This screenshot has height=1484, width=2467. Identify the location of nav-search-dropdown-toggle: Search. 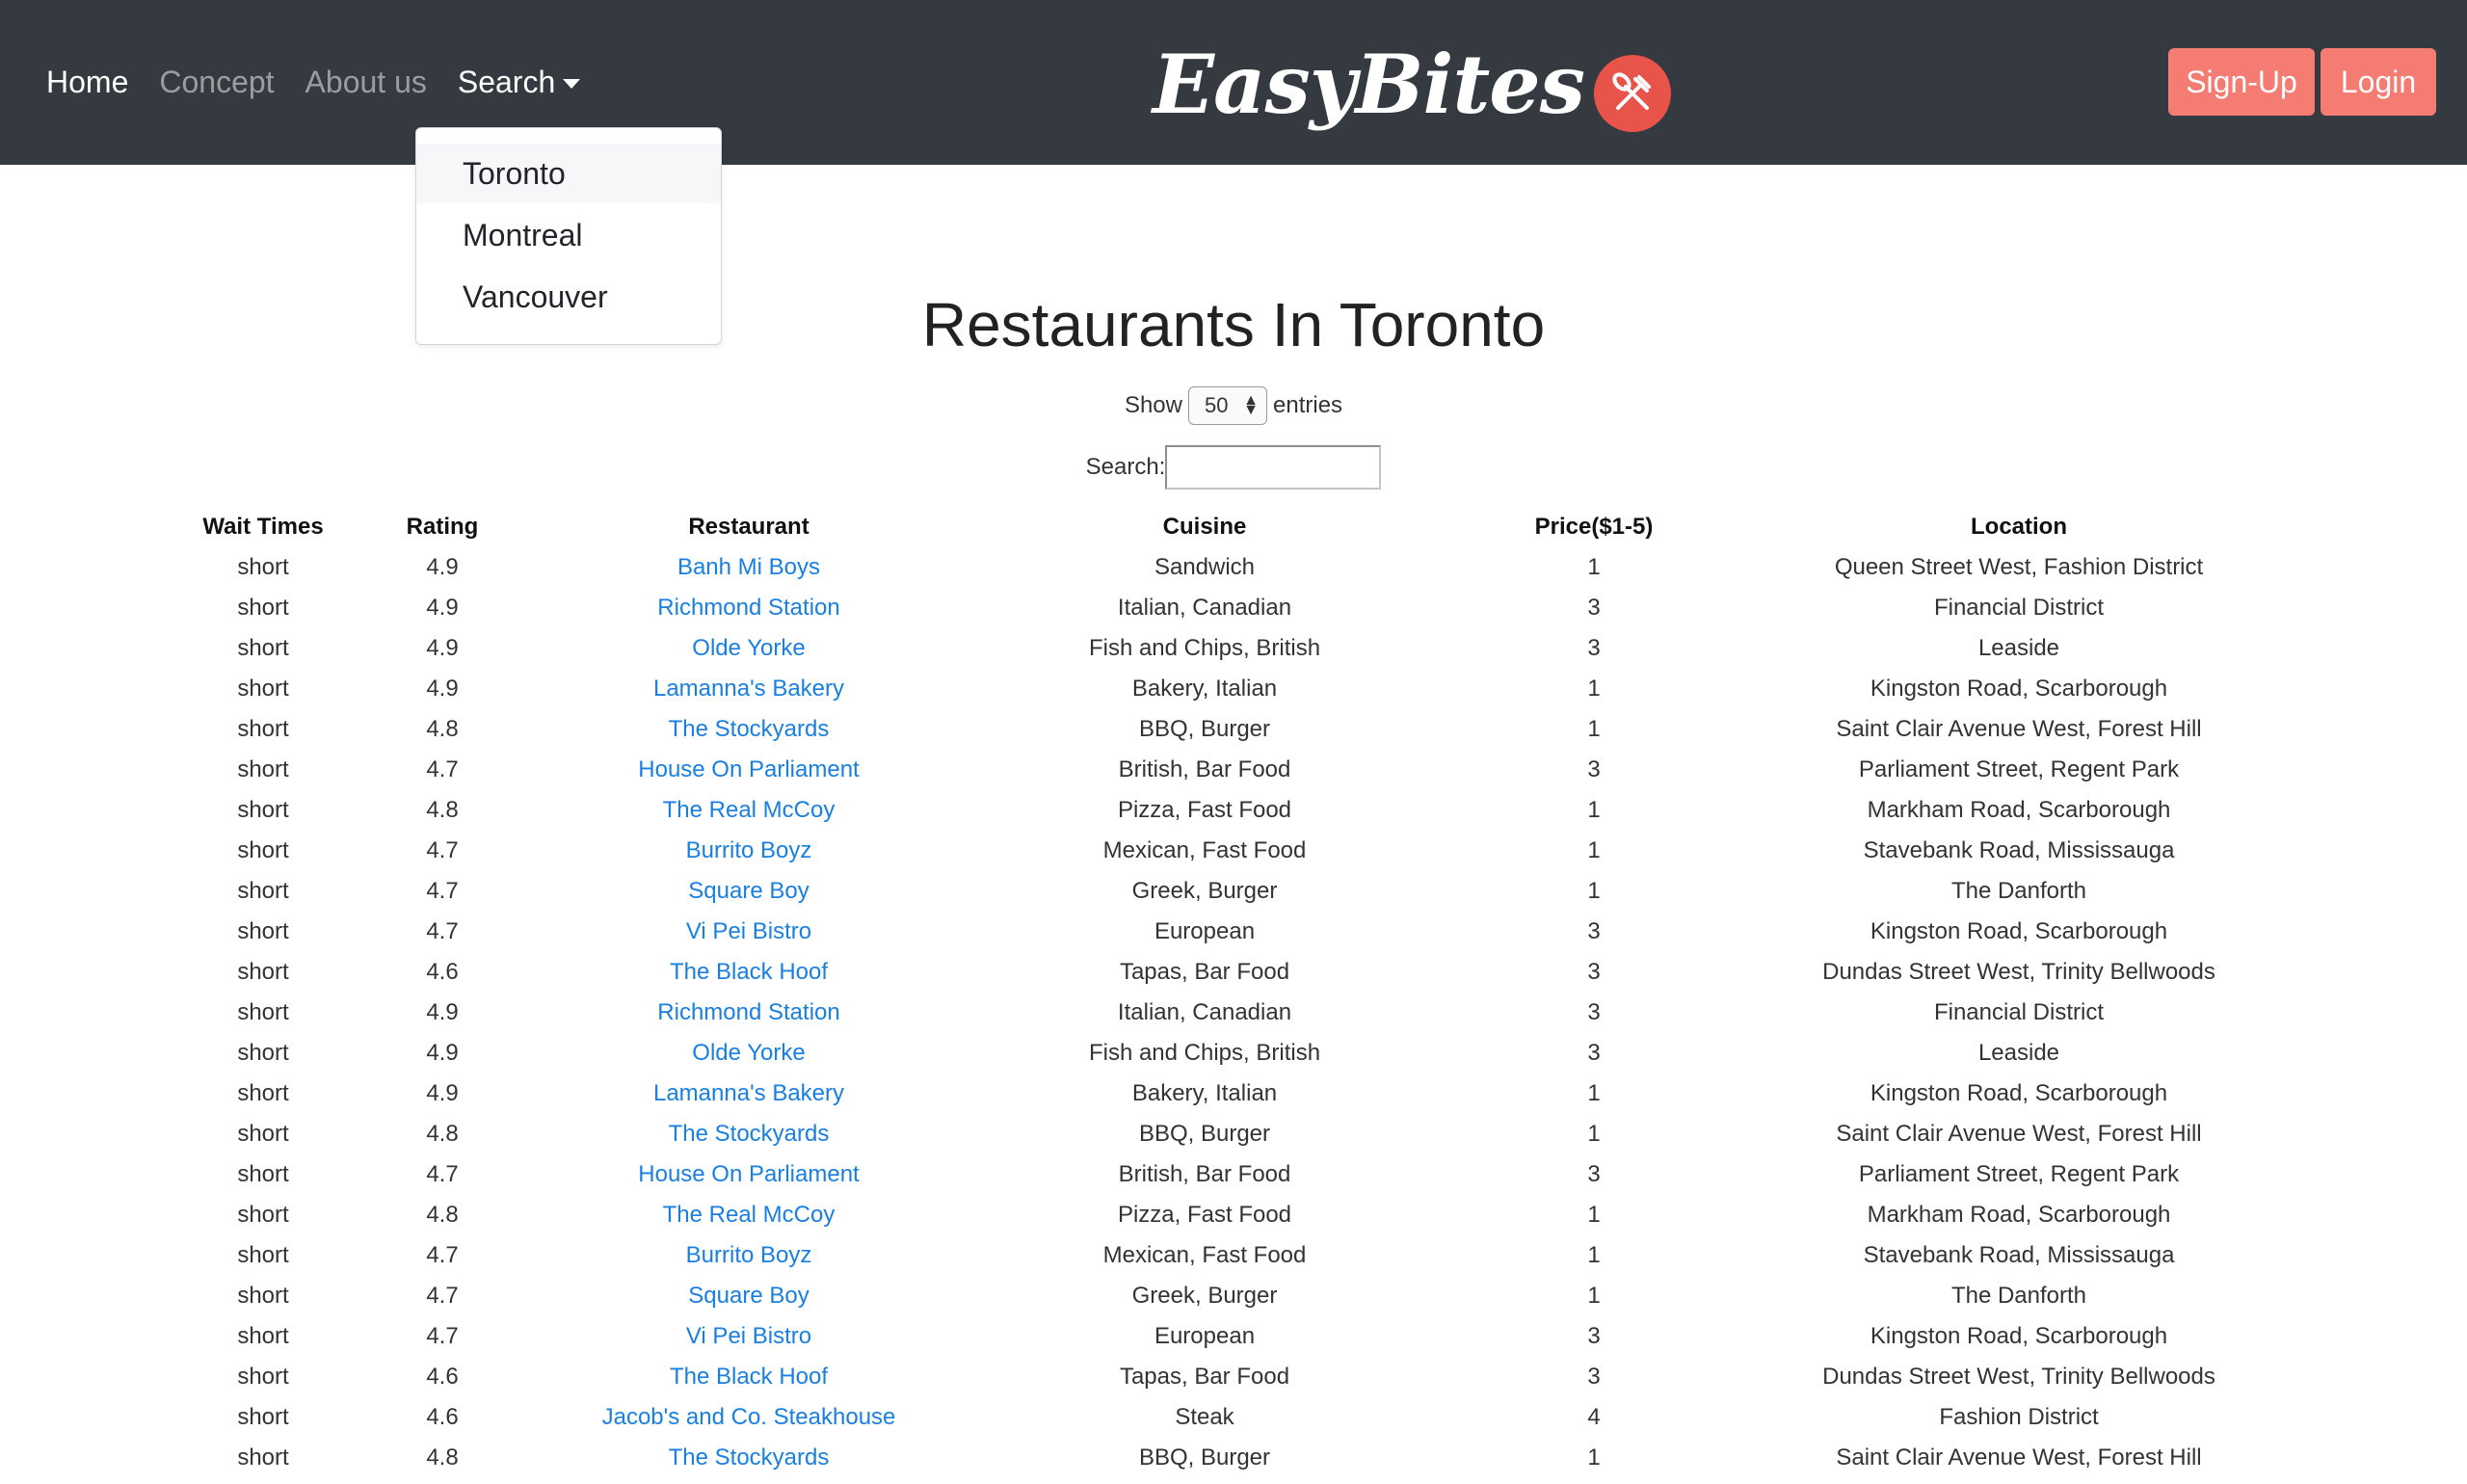
(519, 82).